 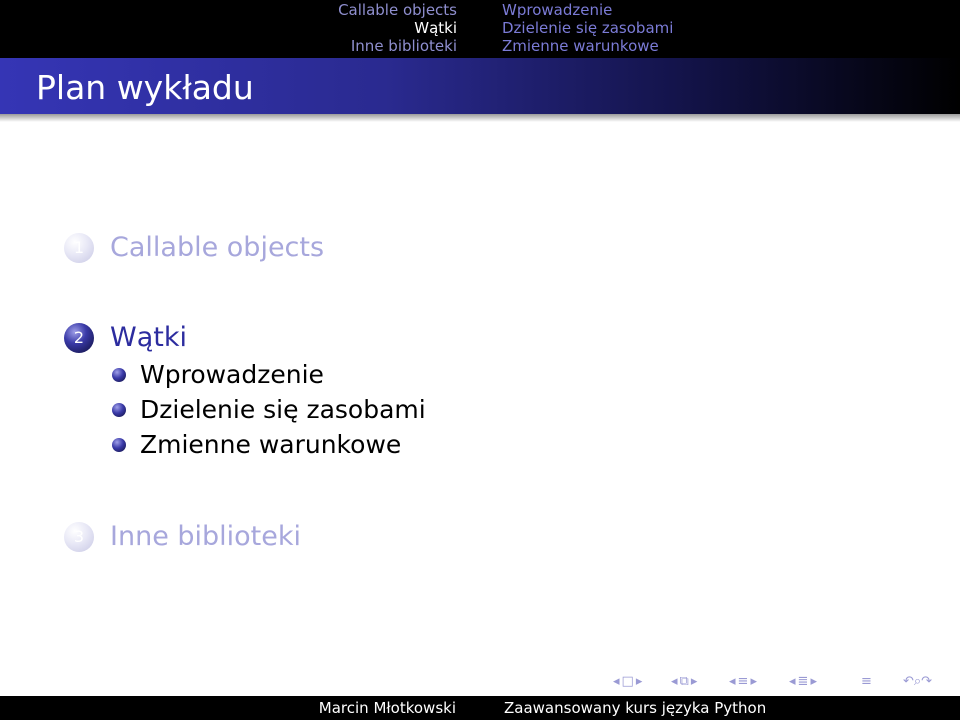 I want to click on toc-subsection-label: Wprowadzenie, so click(x=232, y=374).